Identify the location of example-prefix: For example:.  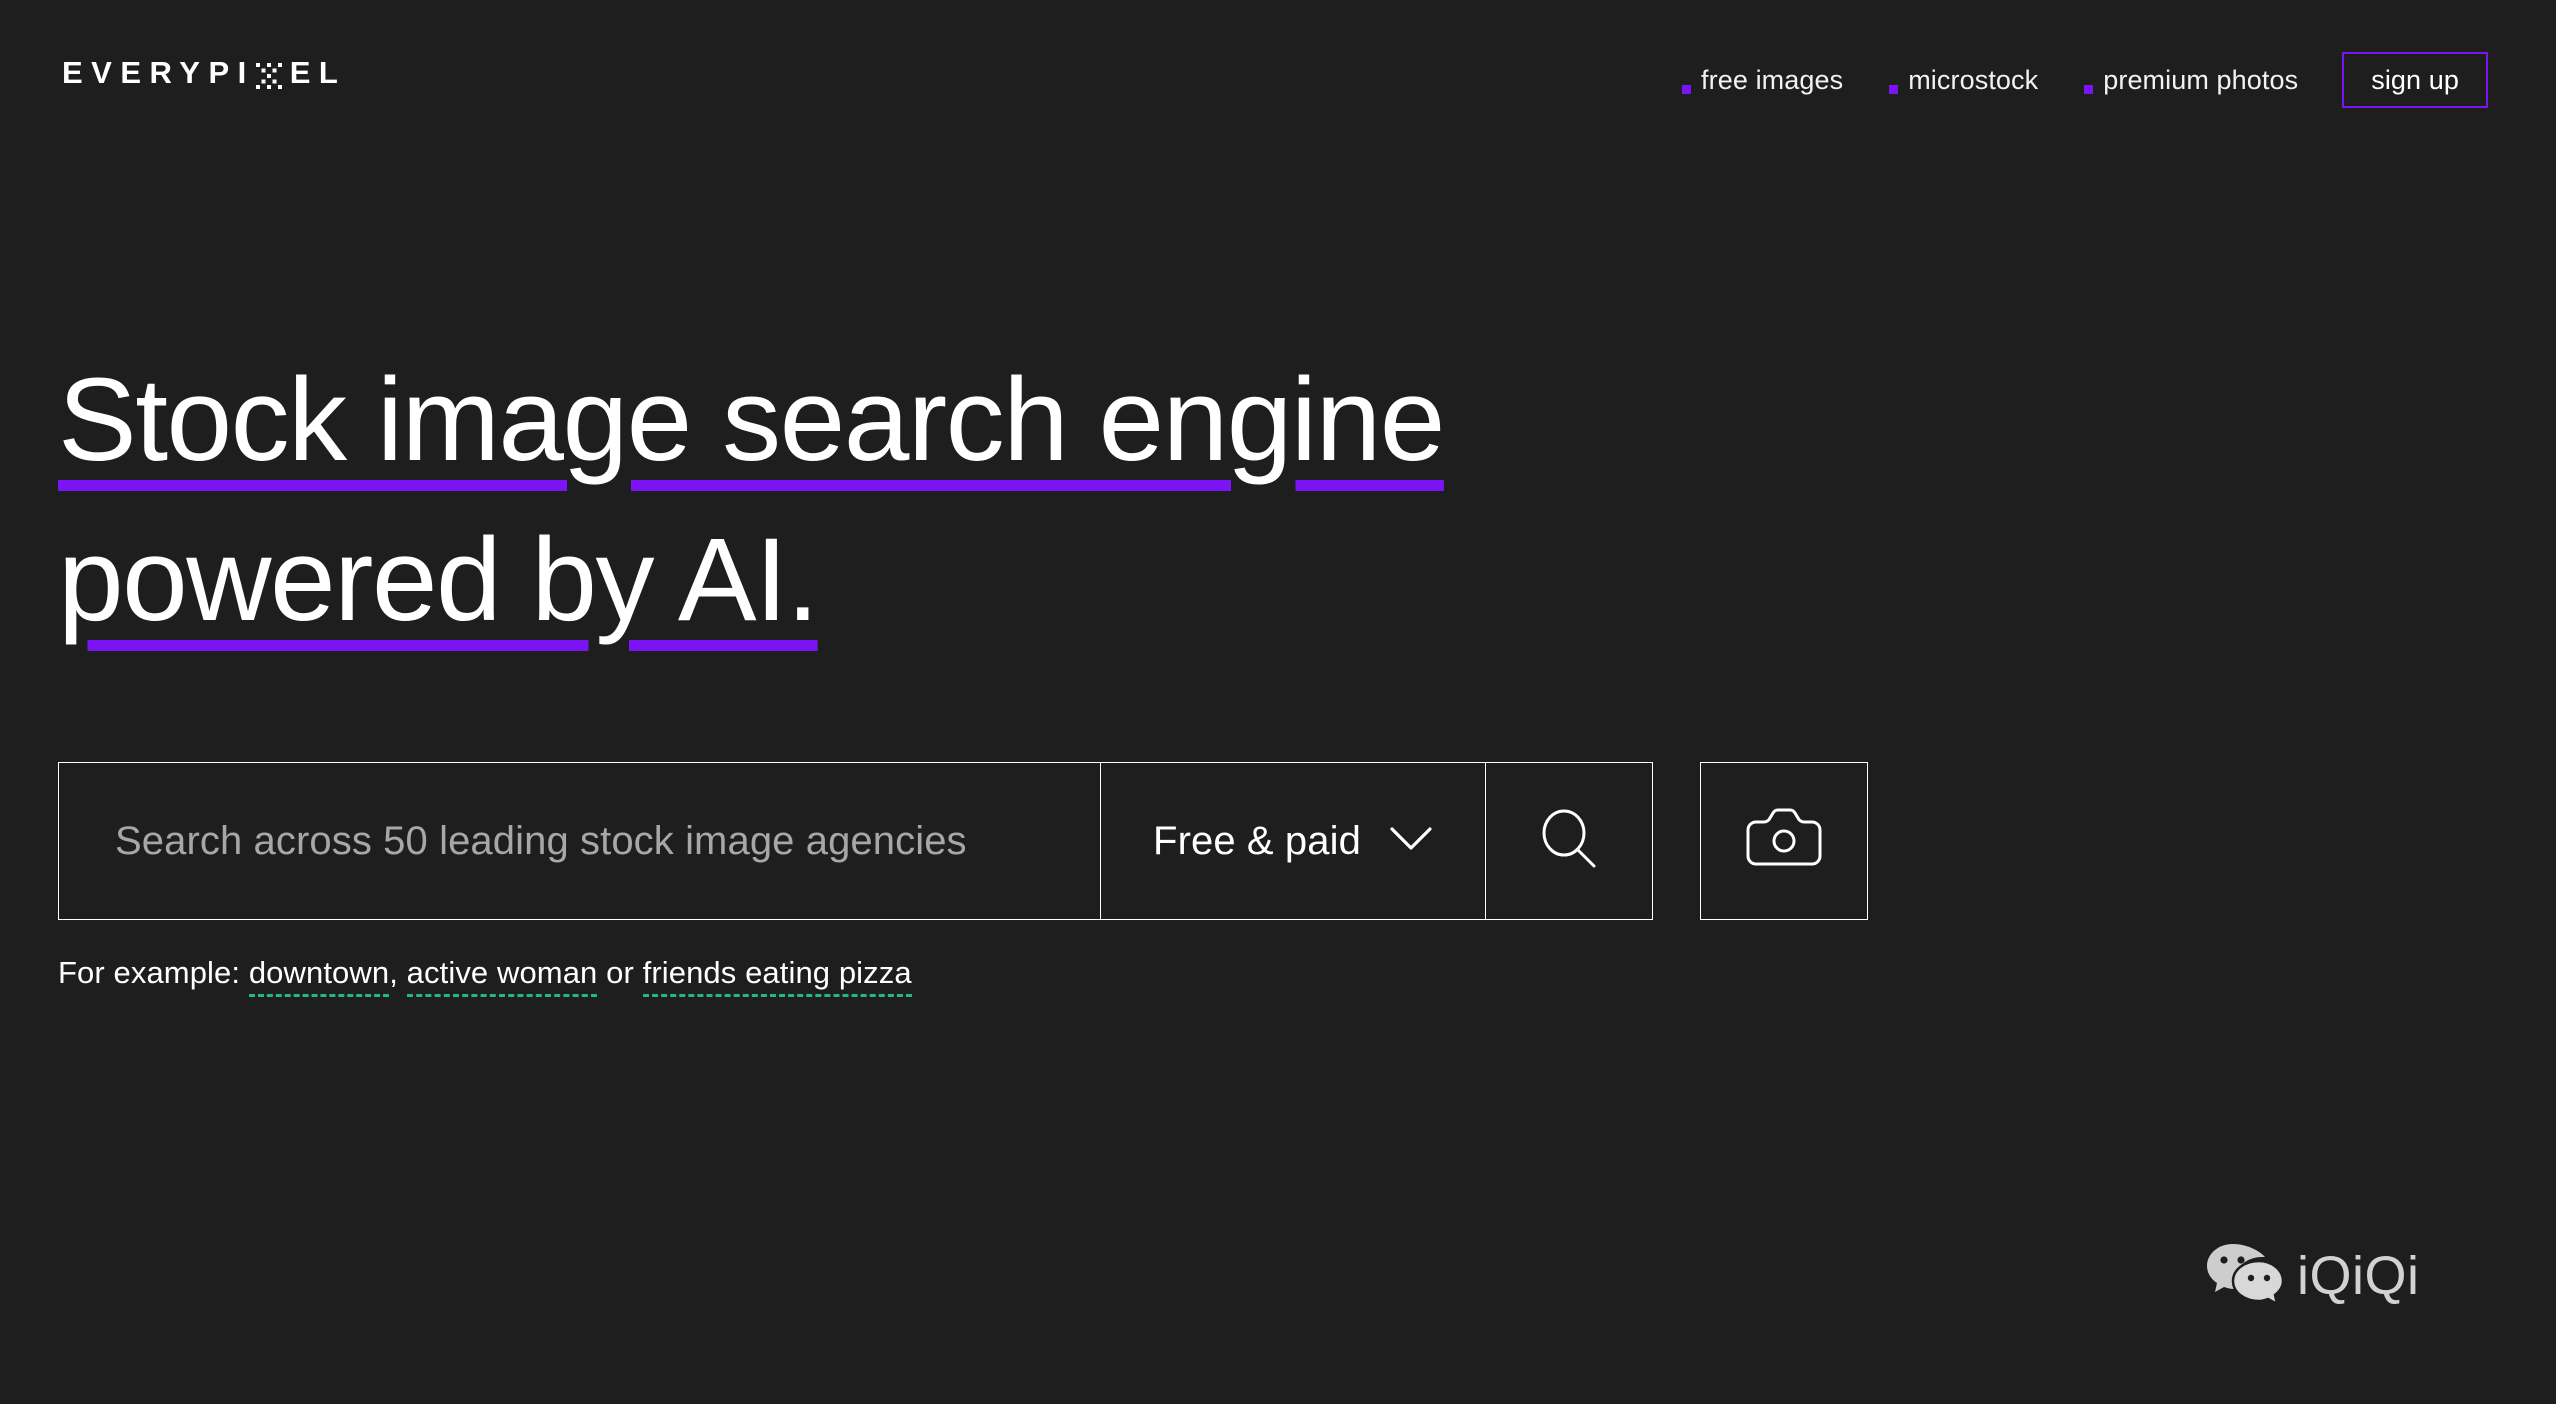
(149, 972).